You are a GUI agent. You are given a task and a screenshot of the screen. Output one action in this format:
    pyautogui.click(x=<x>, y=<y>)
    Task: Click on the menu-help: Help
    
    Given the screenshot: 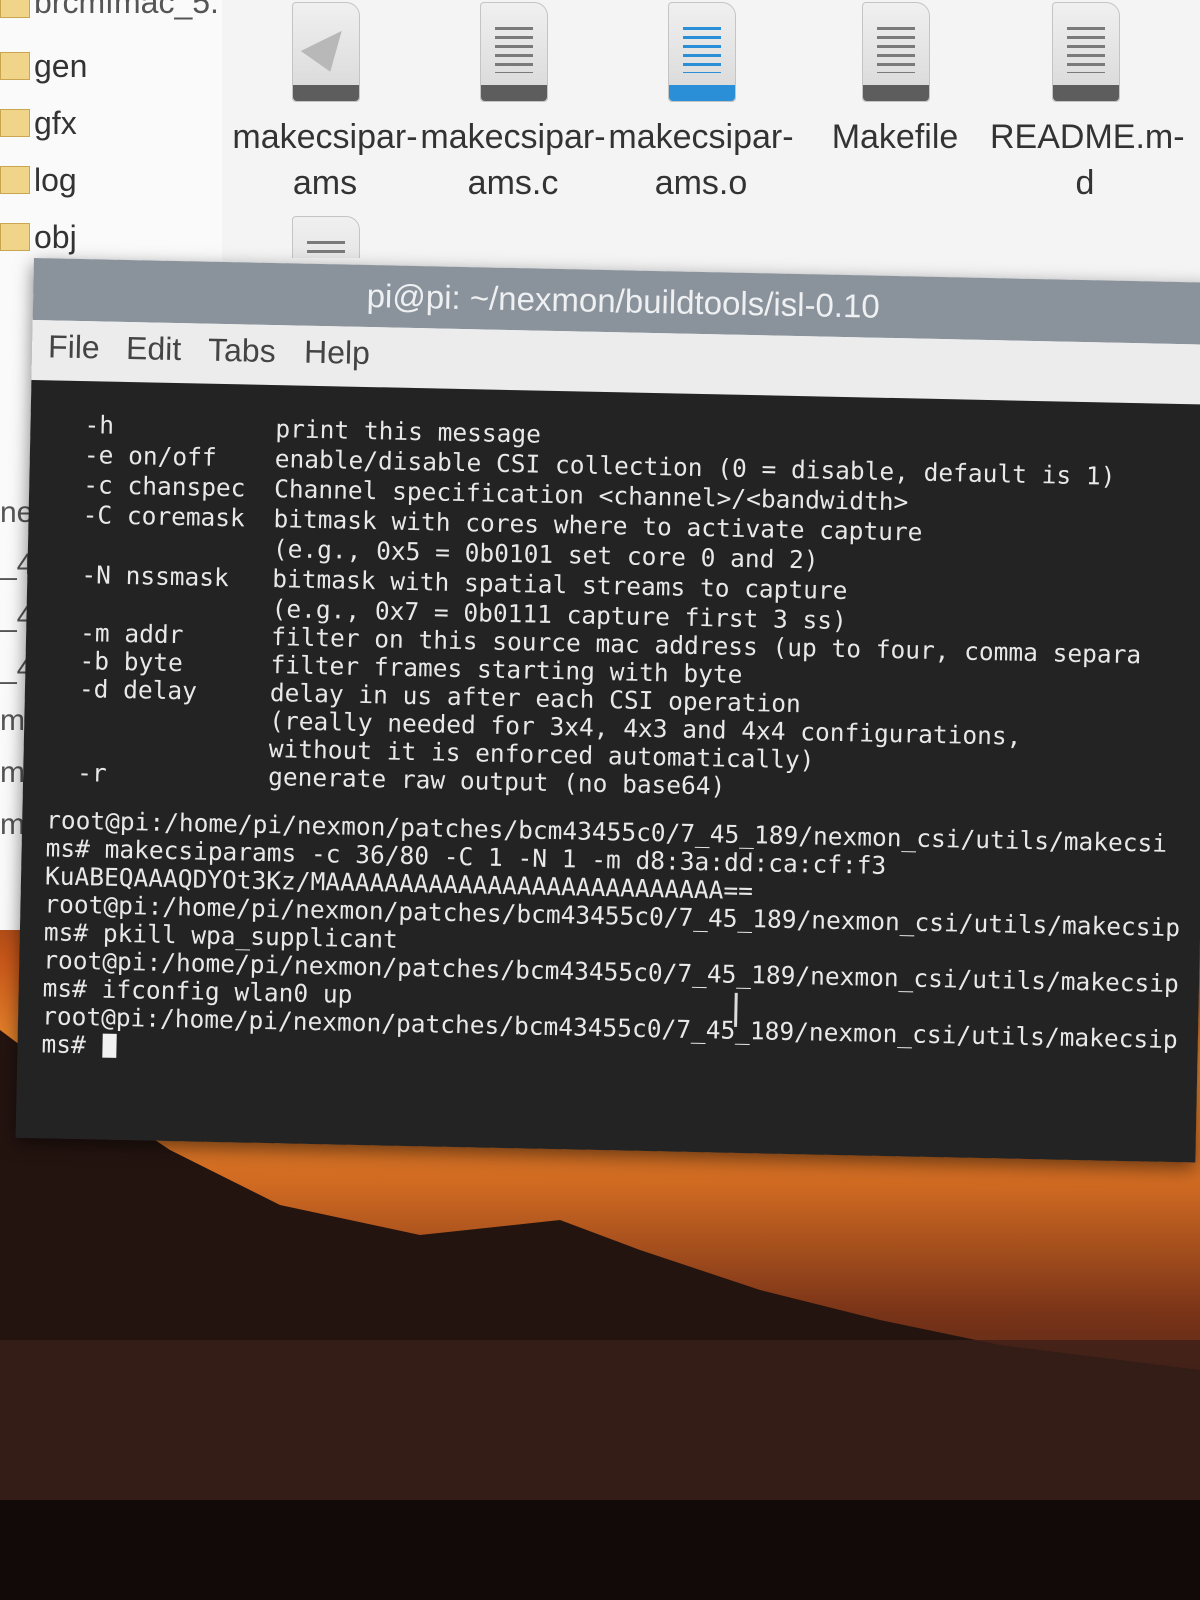 What is the action you would take?
    pyautogui.click(x=337, y=353)
    